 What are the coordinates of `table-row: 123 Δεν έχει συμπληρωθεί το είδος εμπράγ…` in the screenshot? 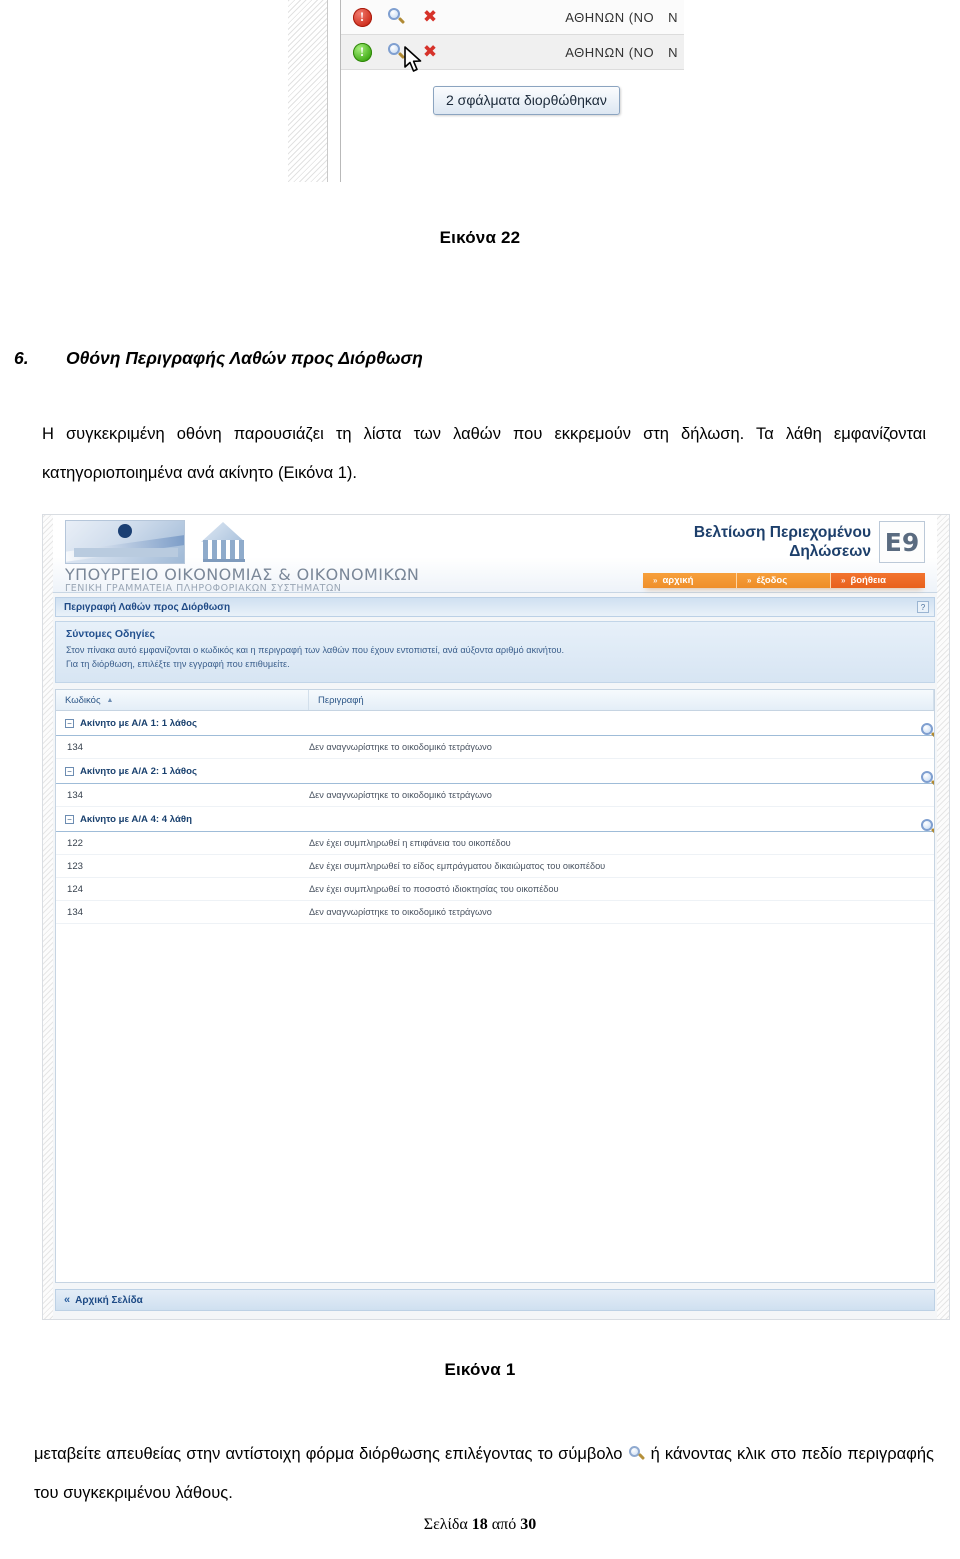 It's located at (495, 866).